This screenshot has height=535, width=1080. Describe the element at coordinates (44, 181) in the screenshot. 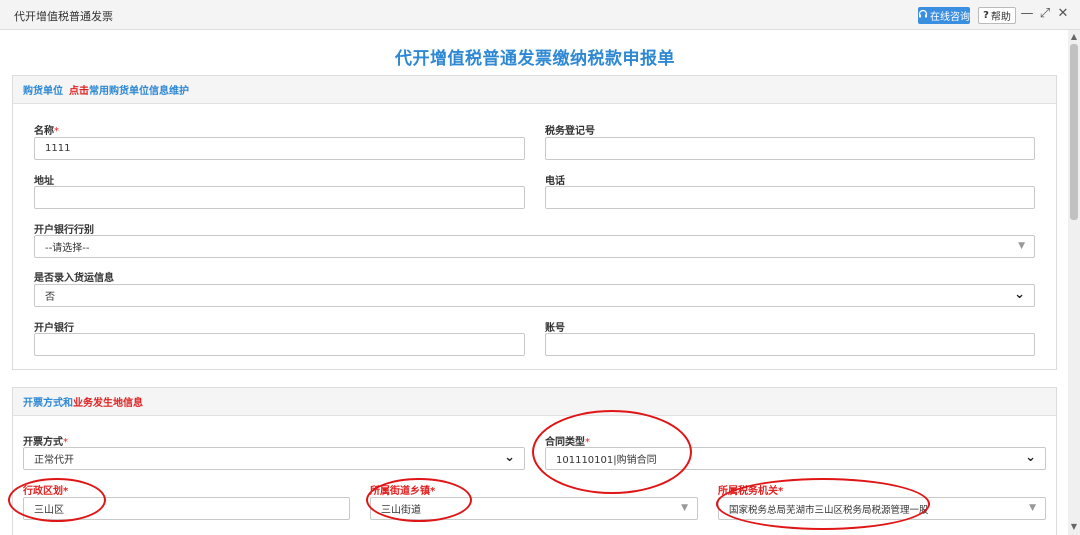

I see `address-label: 地址` at that location.